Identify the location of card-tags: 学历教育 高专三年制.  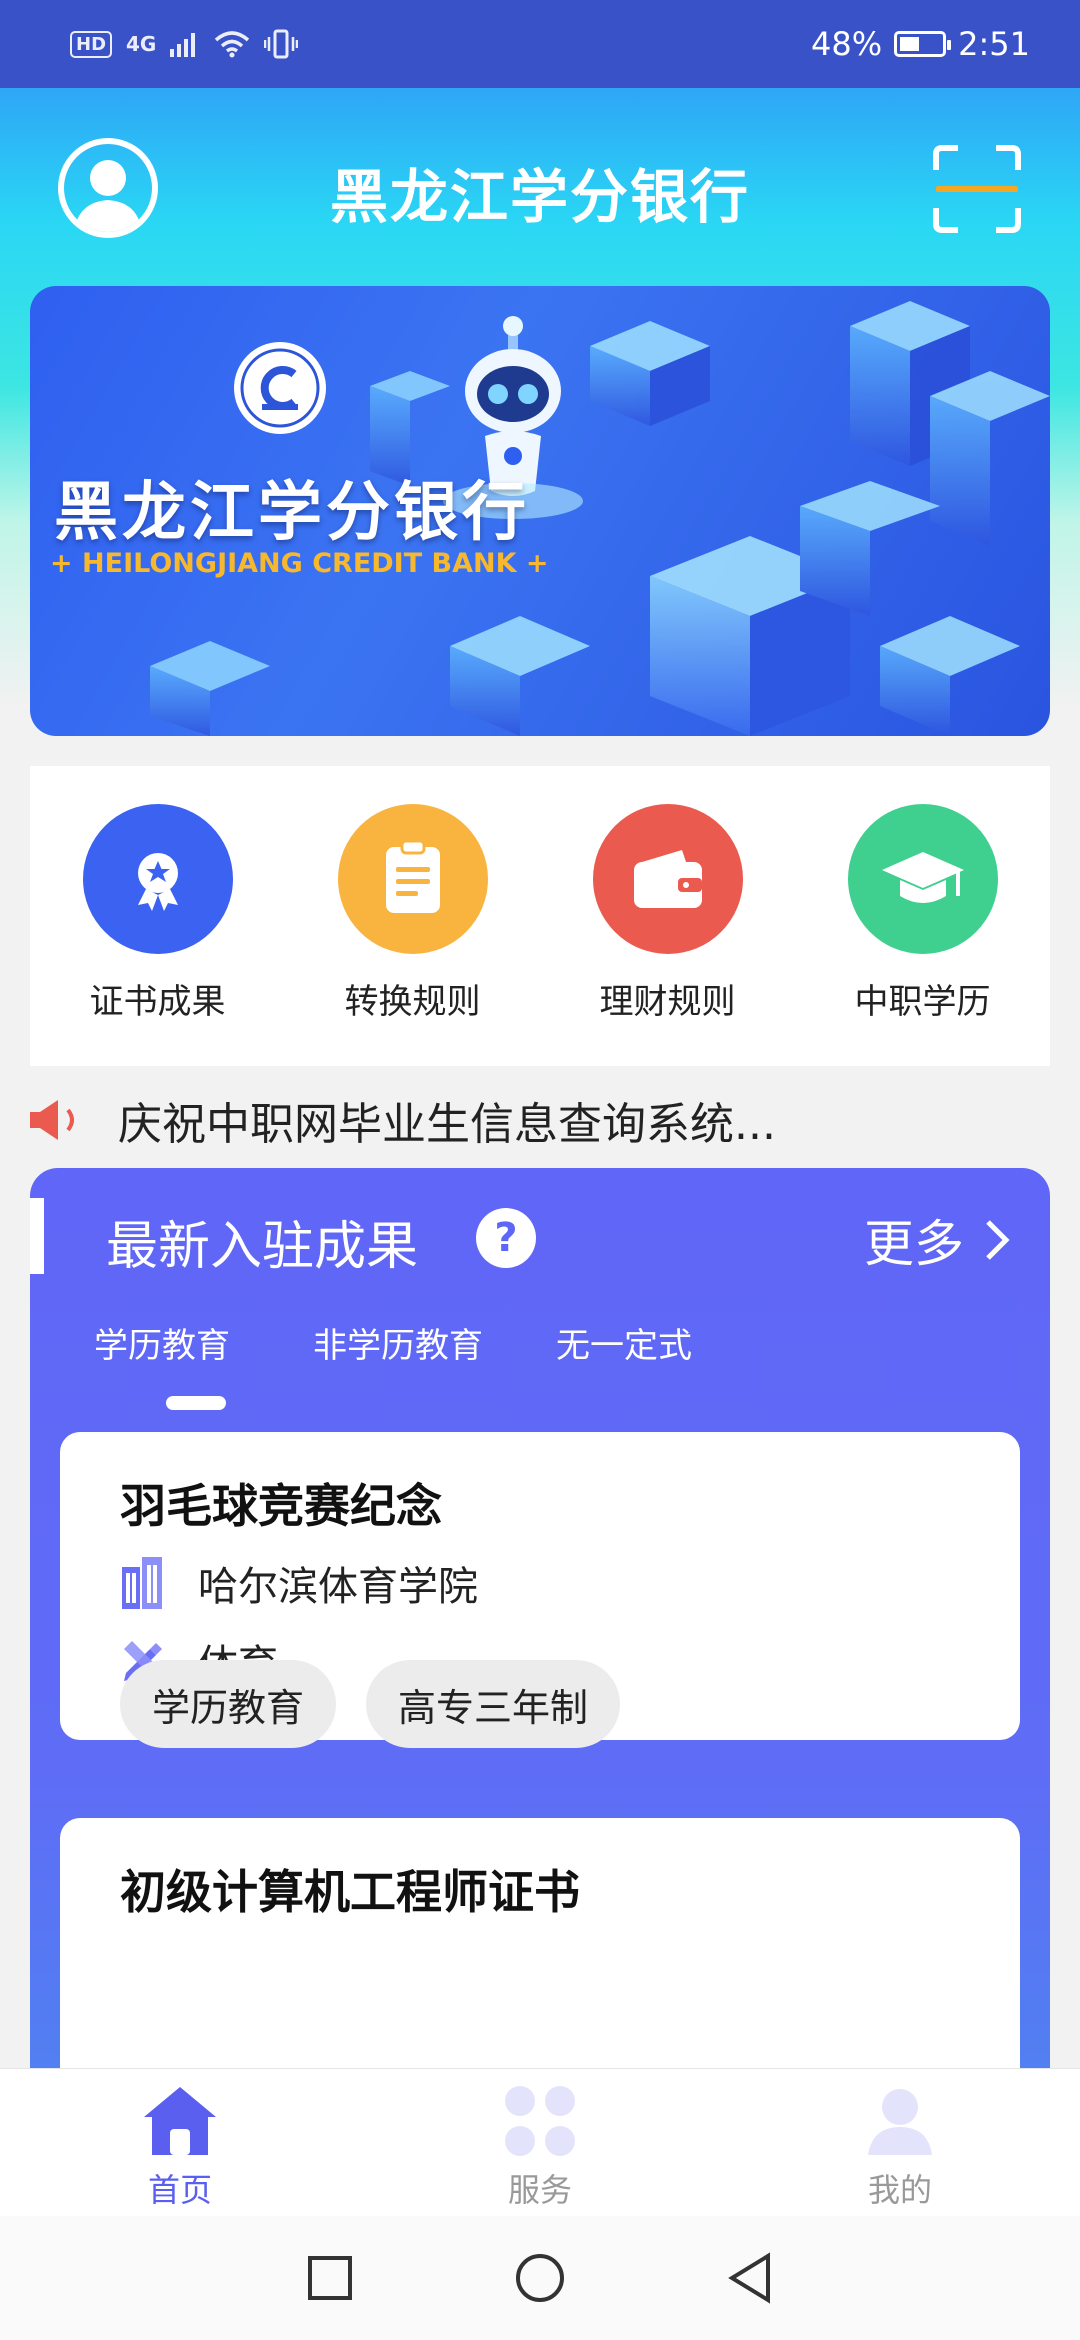
(370, 1704).